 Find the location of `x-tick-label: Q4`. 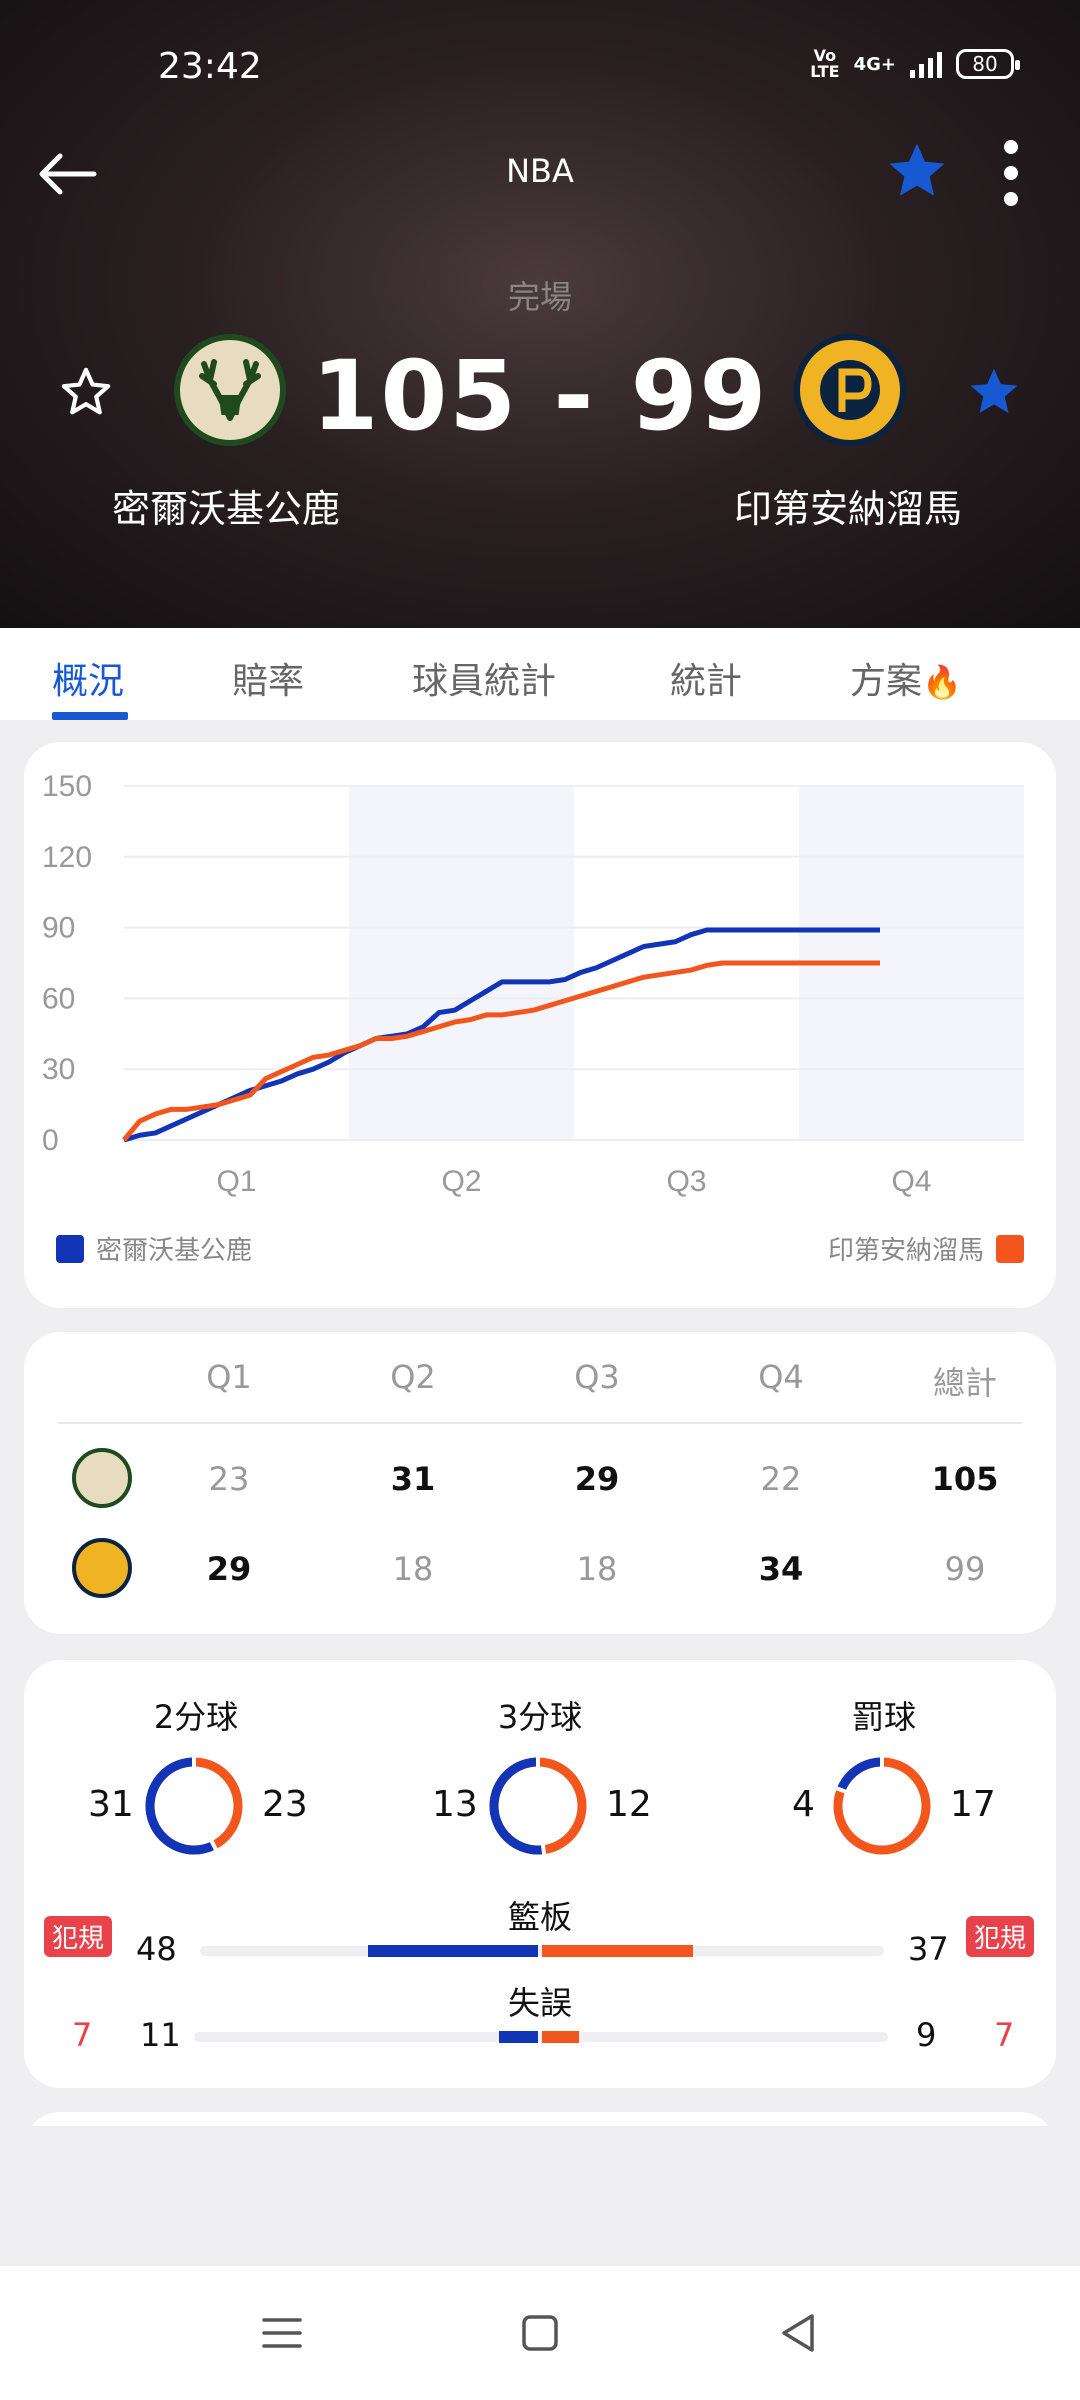

x-tick-label: Q4 is located at coordinates (911, 1181).